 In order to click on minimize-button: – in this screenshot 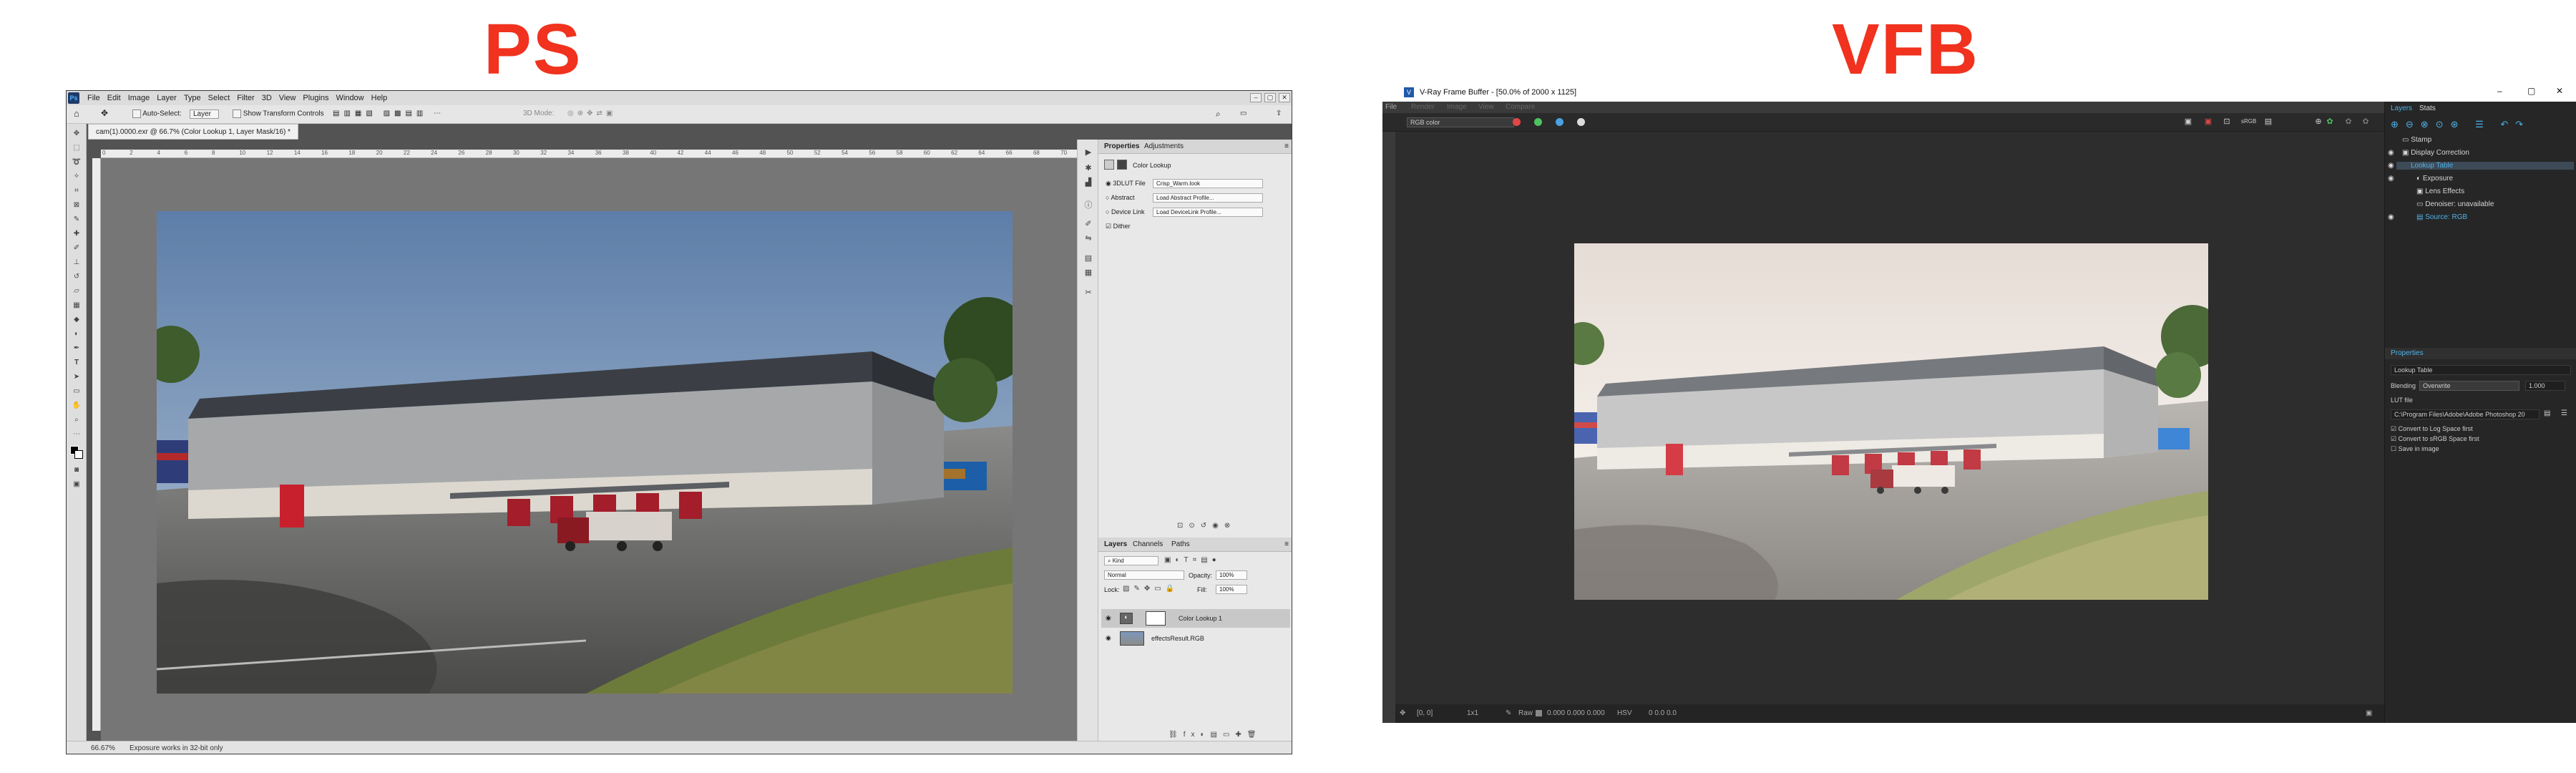, I will do `click(2499, 91)`.